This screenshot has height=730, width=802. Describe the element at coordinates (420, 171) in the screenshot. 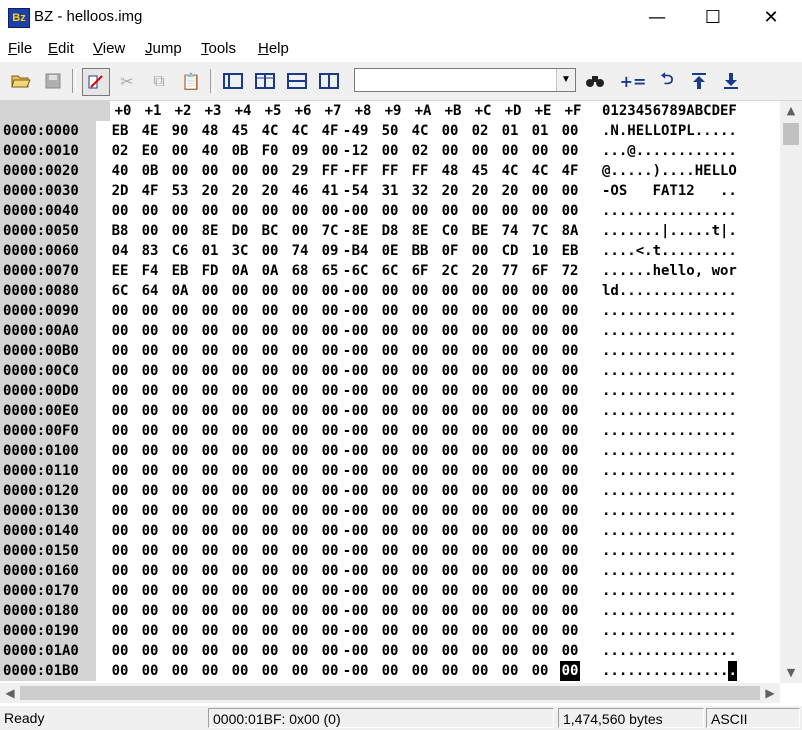

I see `hex-byte: FF` at that location.